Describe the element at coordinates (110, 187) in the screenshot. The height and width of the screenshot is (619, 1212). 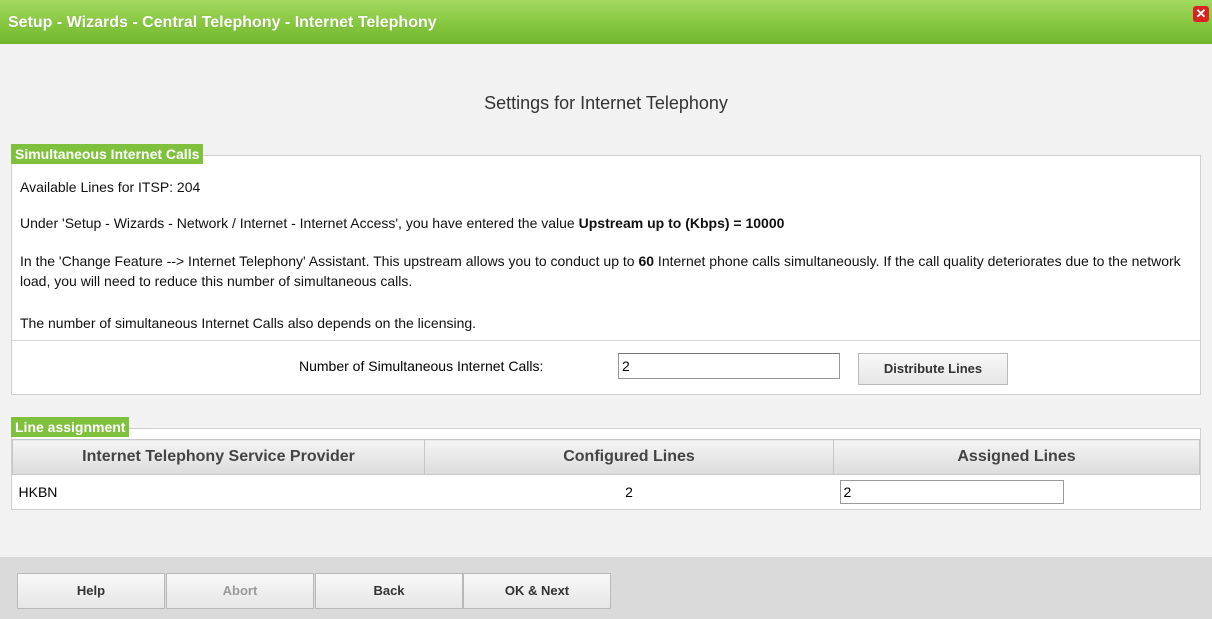
I see `available-lines-text: Available Lines for ITSP: 204` at that location.